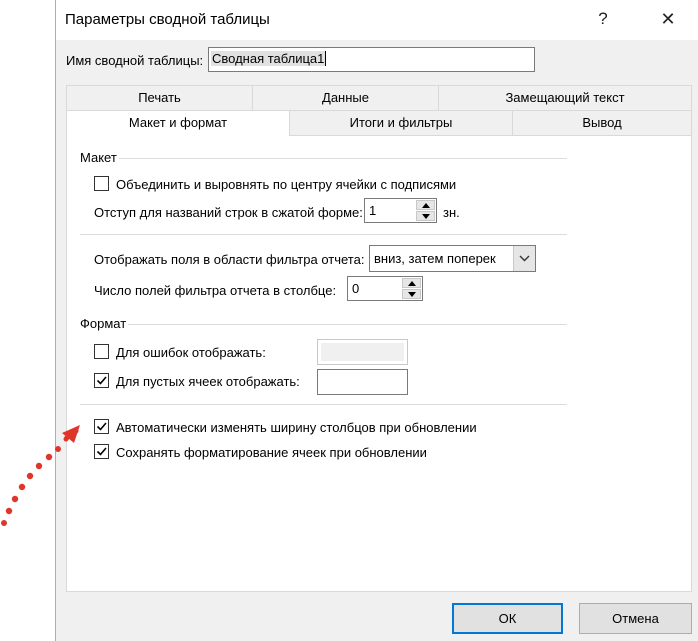 The image size is (698, 641). What do you see at coordinates (385, 288) in the screenshot?
I see `filter-count-stepper: 0` at bounding box center [385, 288].